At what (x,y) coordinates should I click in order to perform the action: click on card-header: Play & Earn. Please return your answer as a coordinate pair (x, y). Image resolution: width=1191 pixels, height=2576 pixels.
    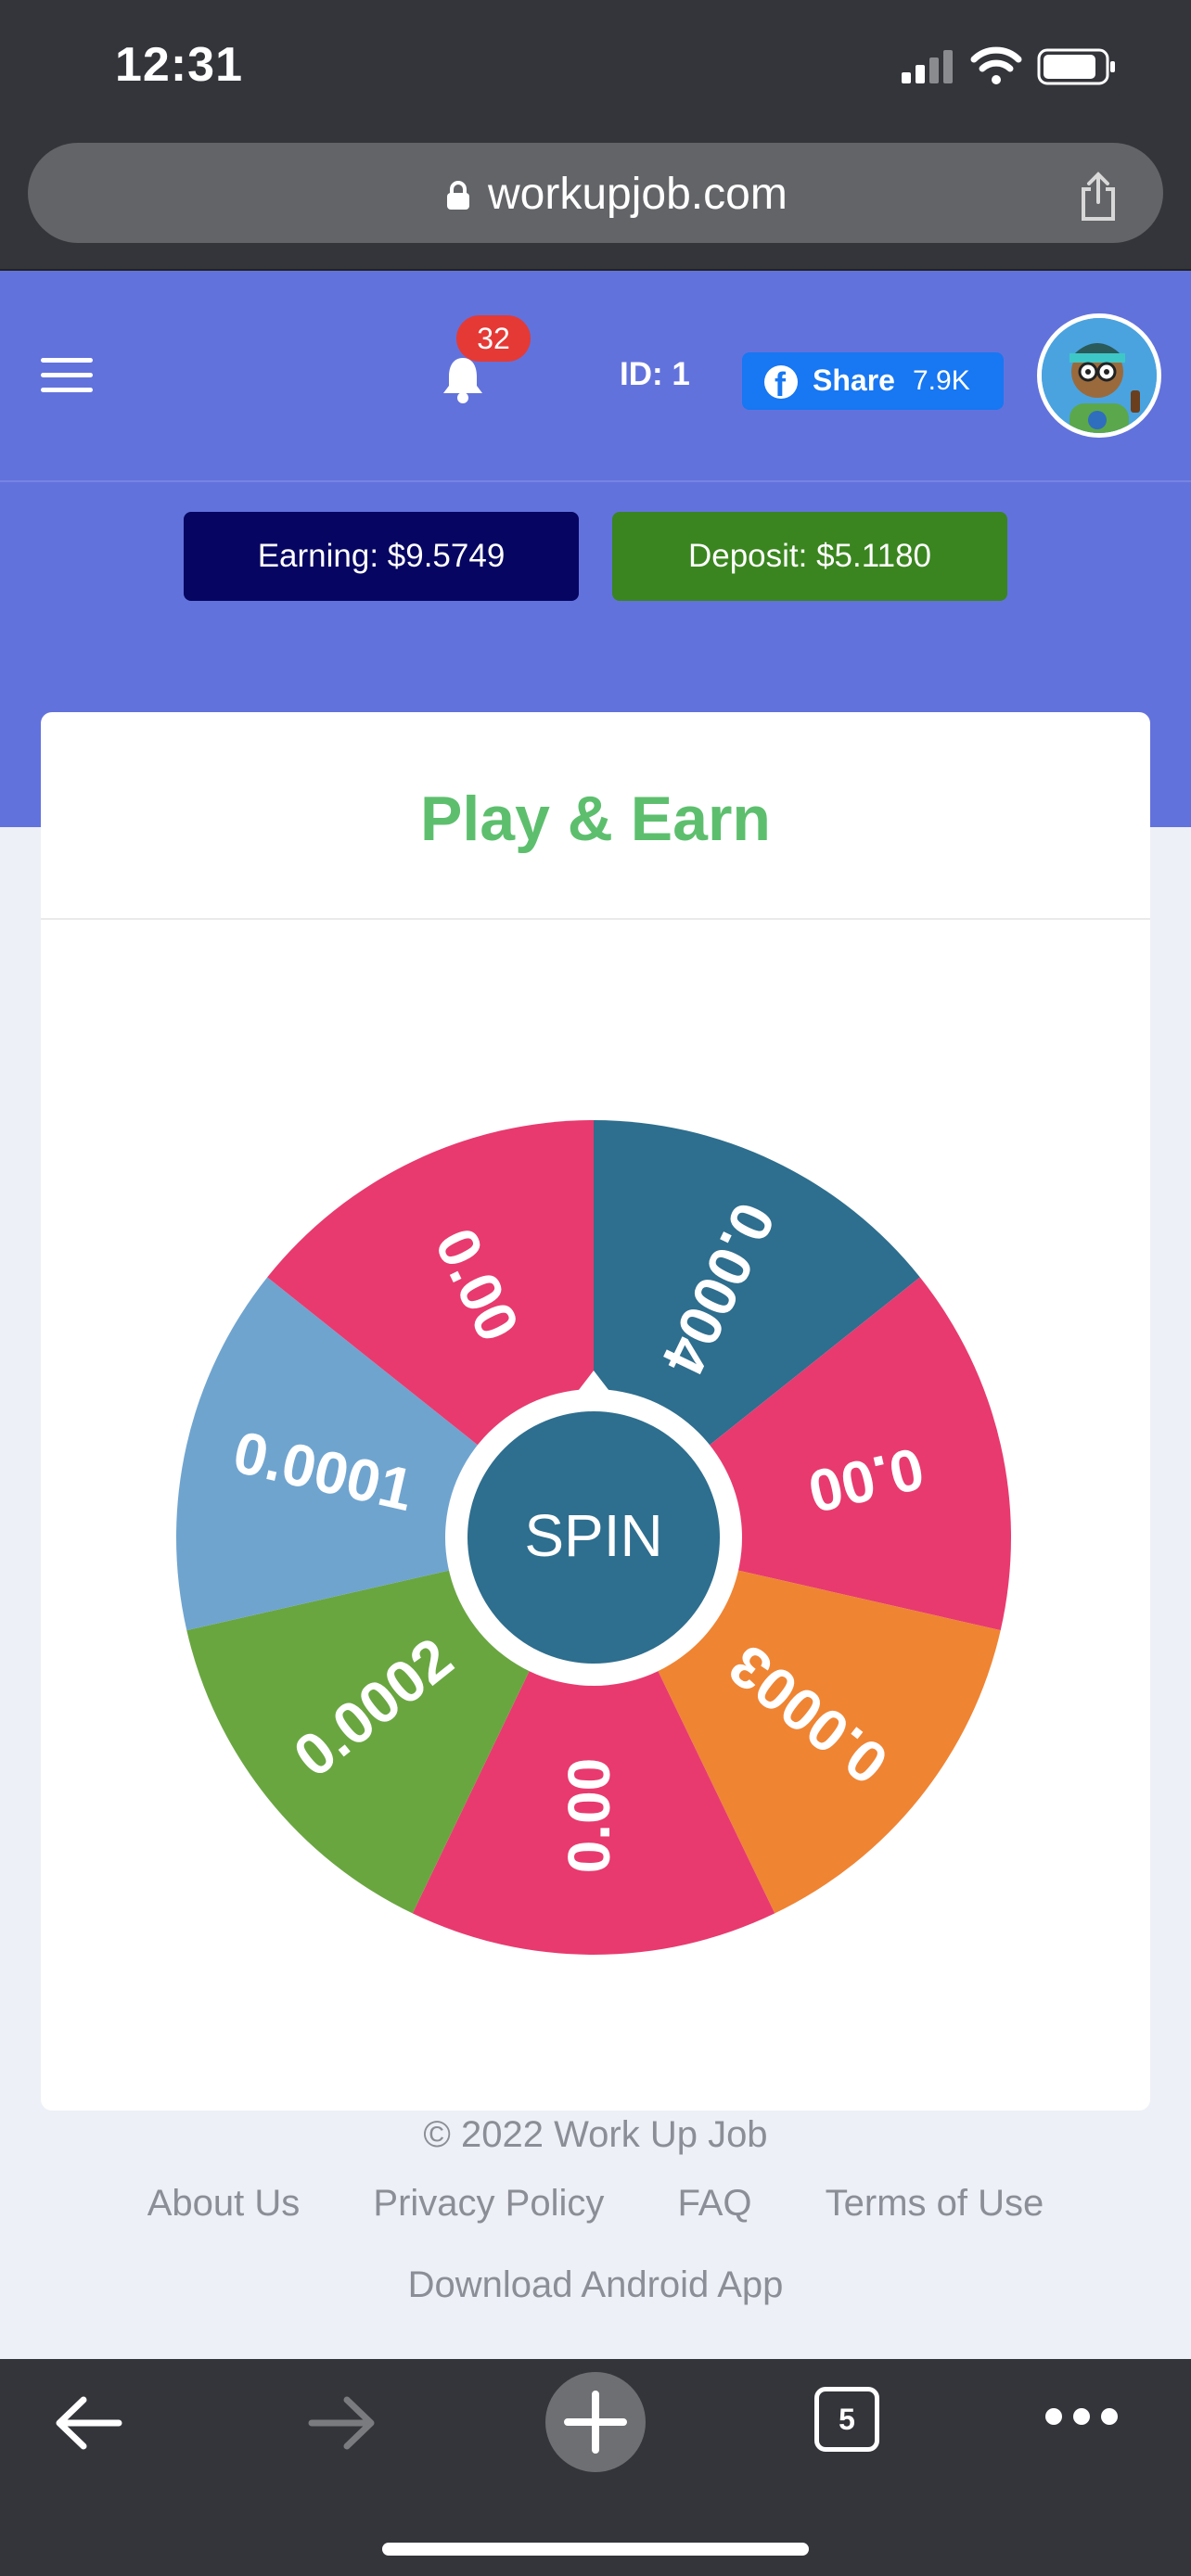
    Looking at the image, I should click on (595, 816).